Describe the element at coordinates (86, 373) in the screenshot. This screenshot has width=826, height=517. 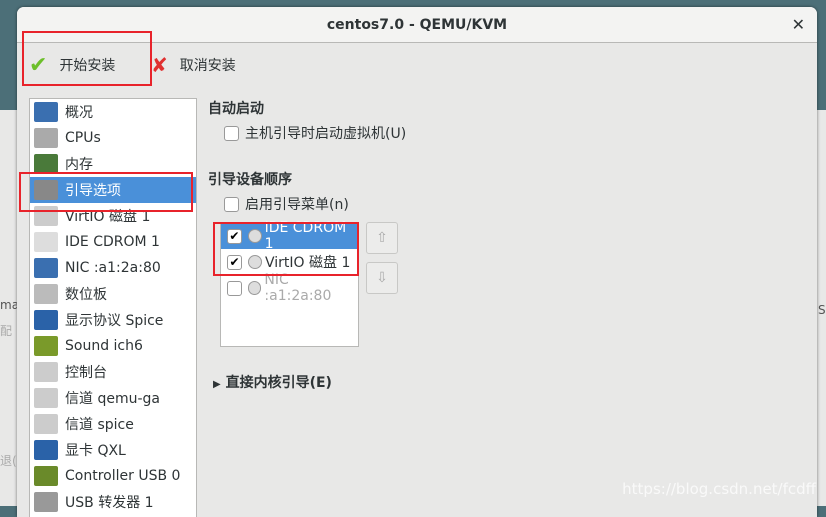
I see `sidebar-item-label: 控制台` at that location.